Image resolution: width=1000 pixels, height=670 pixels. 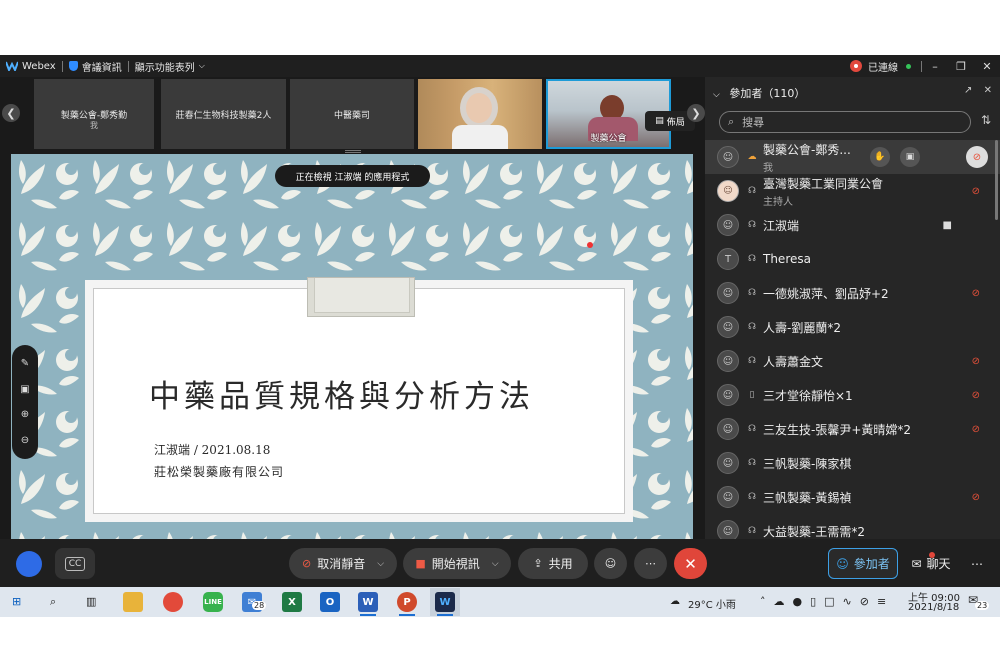 What do you see at coordinates (852, 191) in the screenshot?
I see `list-item: ☺ ☊ 臺灣製藥工業同業公會 主持人 ⊘` at bounding box center [852, 191].